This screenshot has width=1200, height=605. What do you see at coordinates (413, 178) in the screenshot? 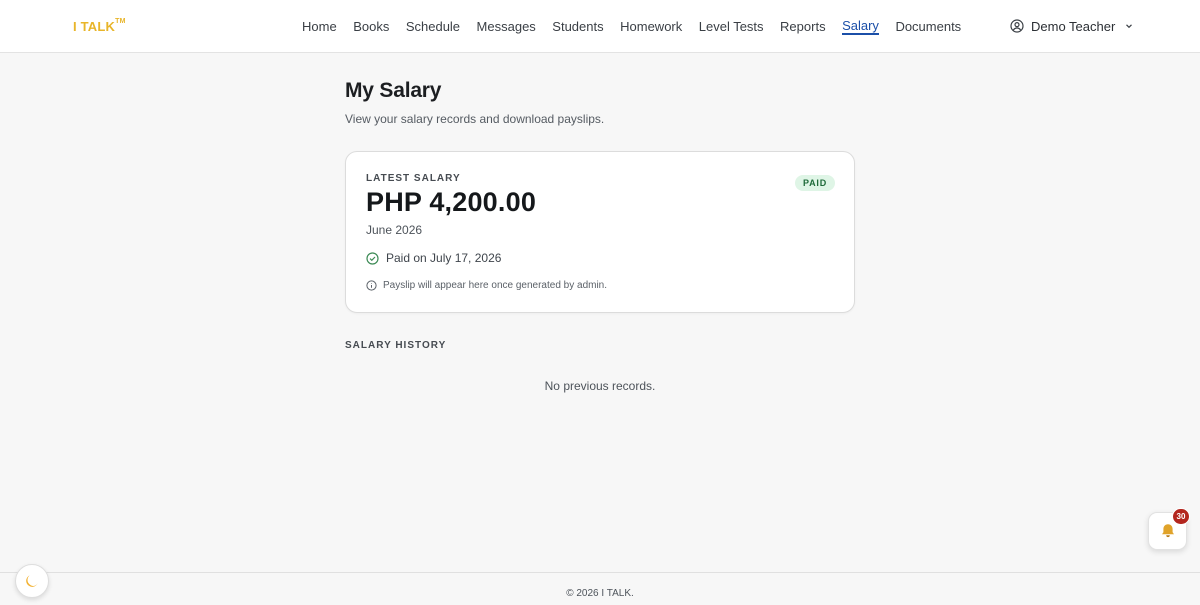
I see `latest-salary-label: LATEST SALARY` at bounding box center [413, 178].